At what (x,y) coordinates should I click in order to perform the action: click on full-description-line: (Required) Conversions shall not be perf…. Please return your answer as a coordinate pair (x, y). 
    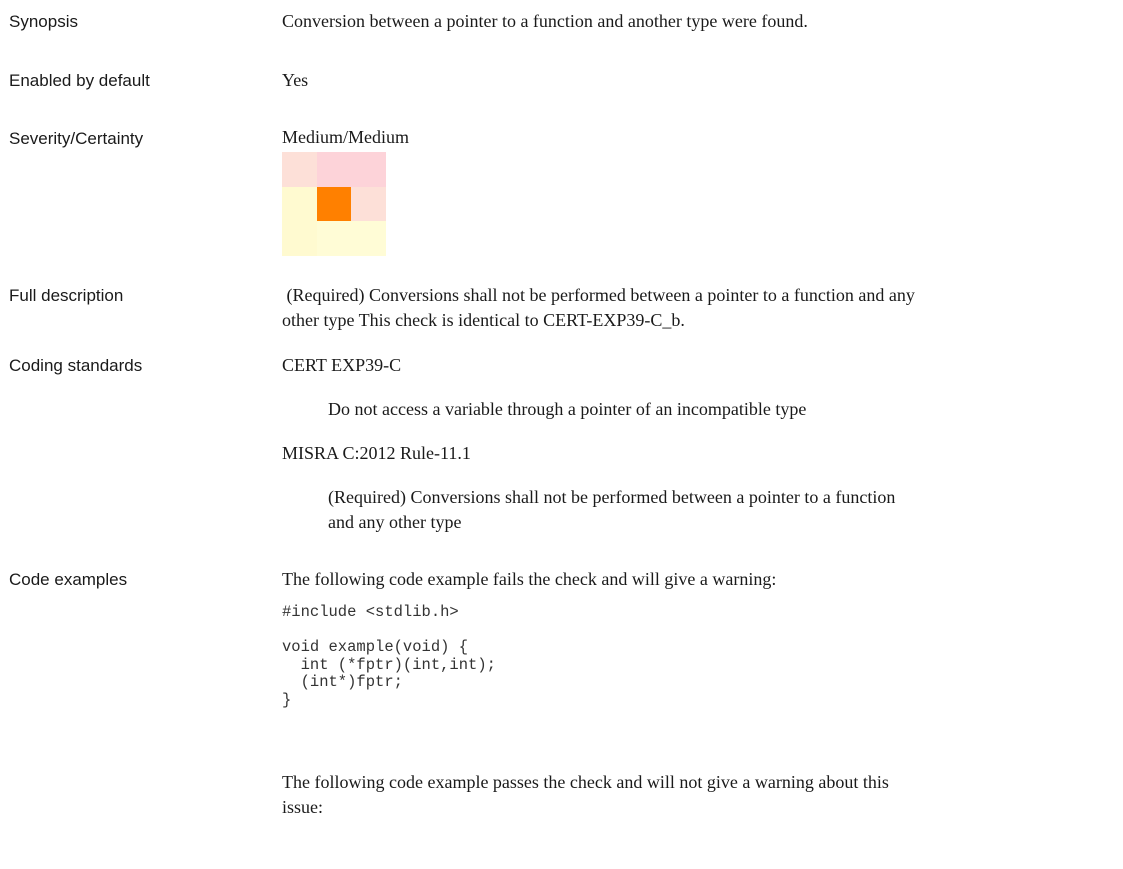
    Looking at the image, I should click on (598, 295).